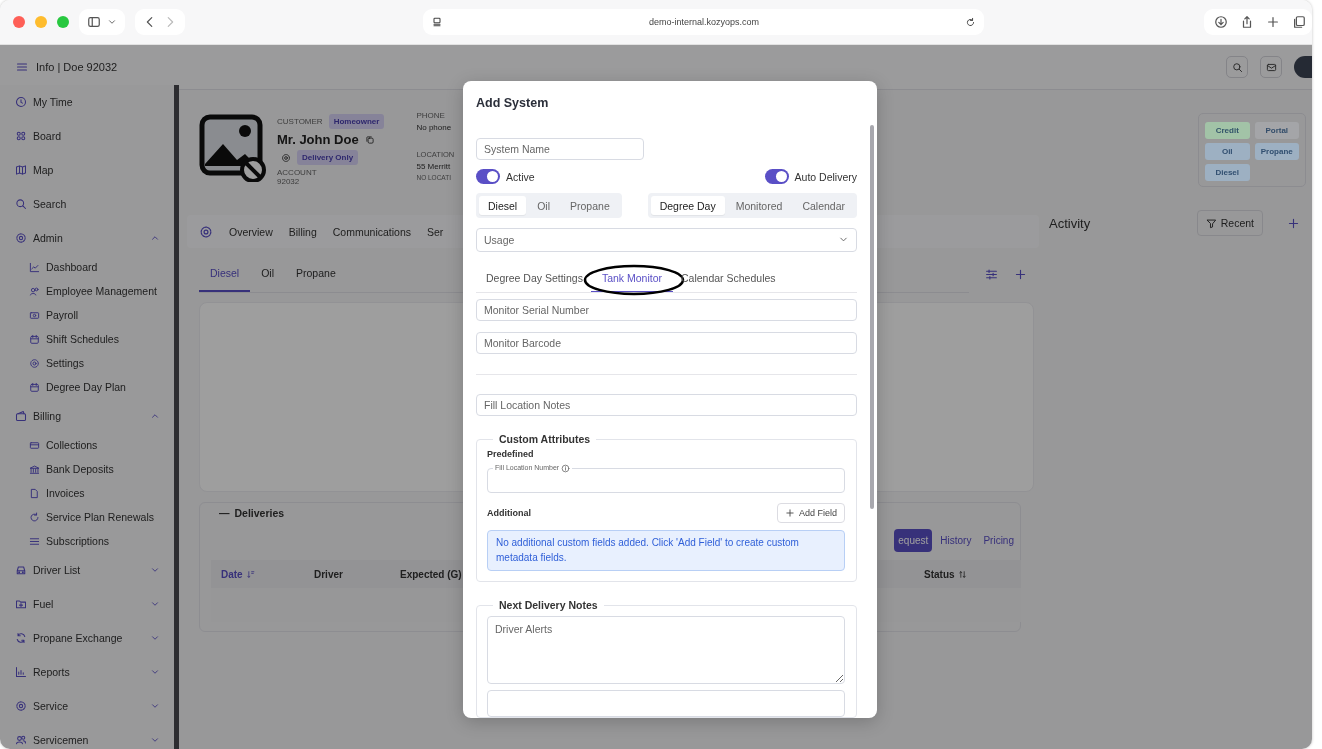  Describe the element at coordinates (1276, 130) in the screenshot. I see `tag: Portal` at that location.